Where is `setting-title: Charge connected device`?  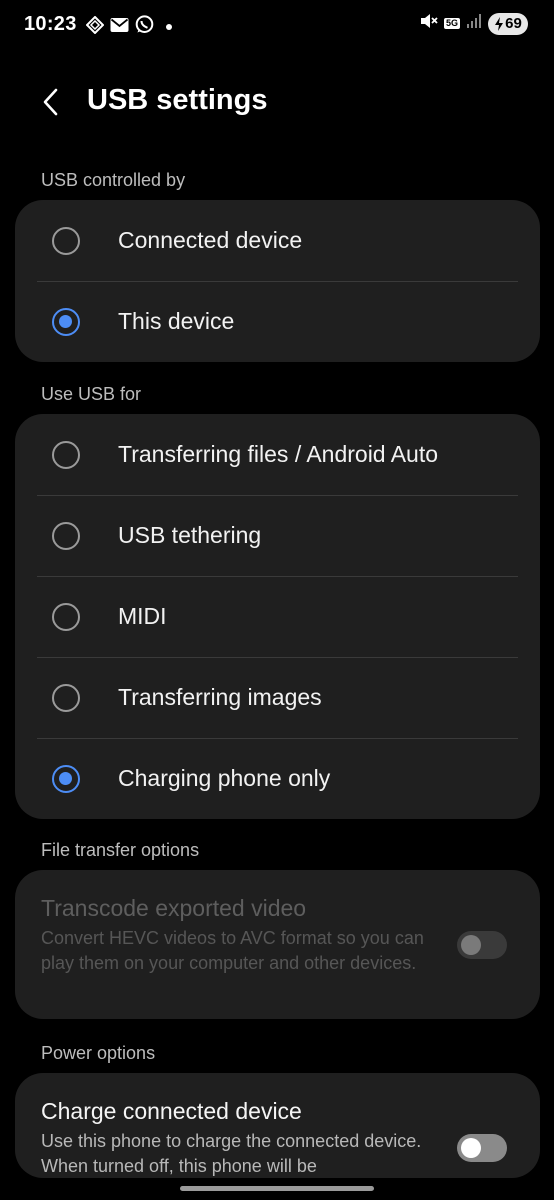 setting-title: Charge connected device is located at coordinates (171, 1111).